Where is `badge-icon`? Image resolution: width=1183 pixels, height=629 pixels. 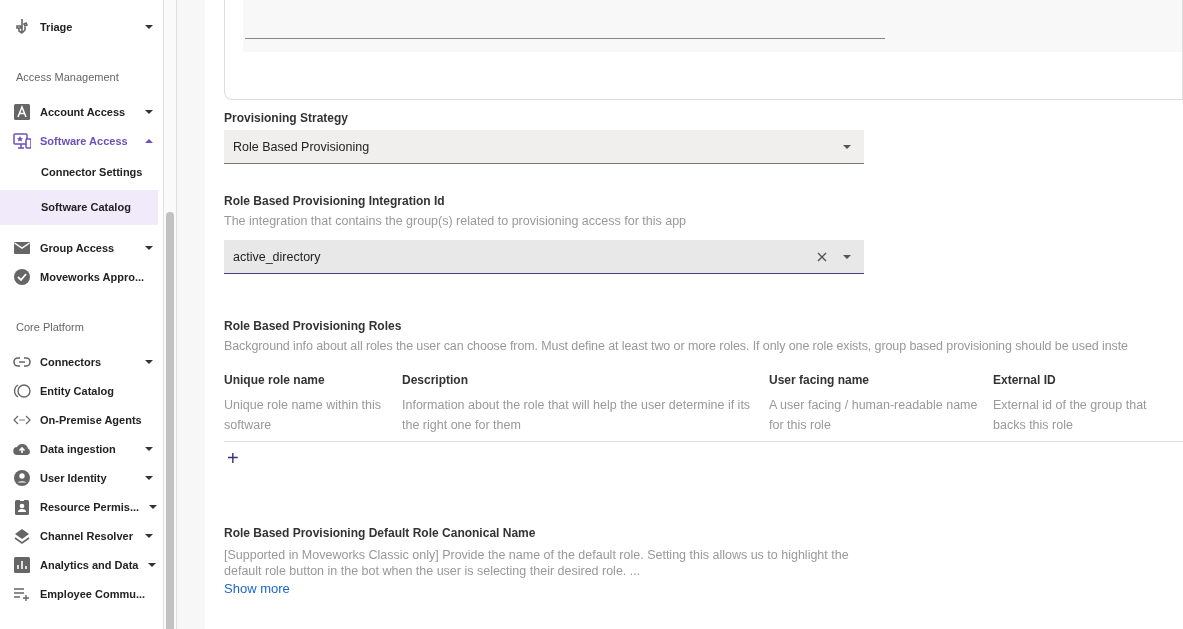 badge-icon is located at coordinates (22, 506).